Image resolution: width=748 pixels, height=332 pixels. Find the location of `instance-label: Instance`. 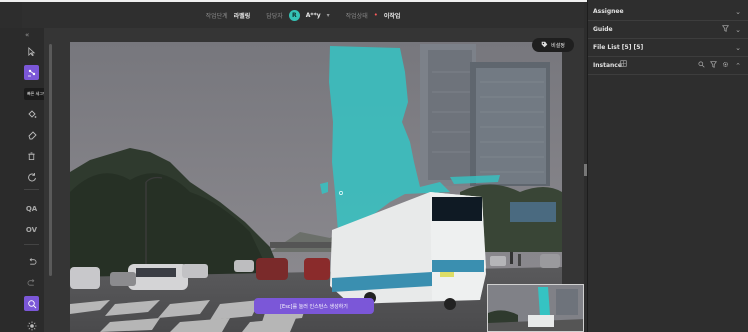

instance-label: Instance is located at coordinates (607, 65).